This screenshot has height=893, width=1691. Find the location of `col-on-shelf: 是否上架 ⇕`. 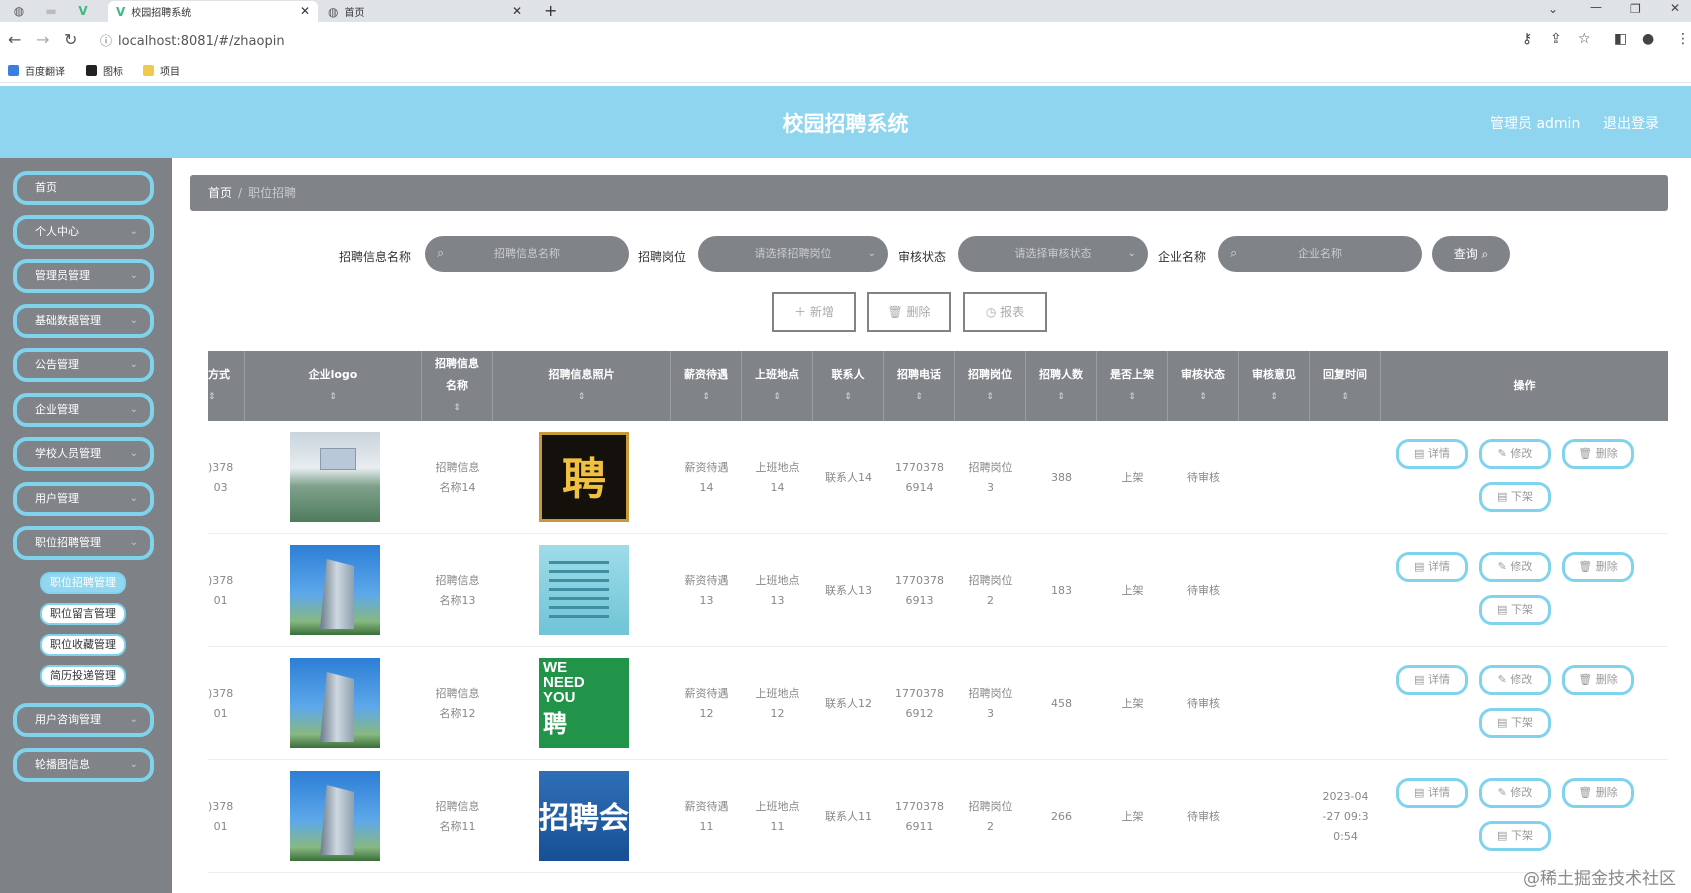

col-on-shelf: 是否上架 ⇕ is located at coordinates (1132, 386).